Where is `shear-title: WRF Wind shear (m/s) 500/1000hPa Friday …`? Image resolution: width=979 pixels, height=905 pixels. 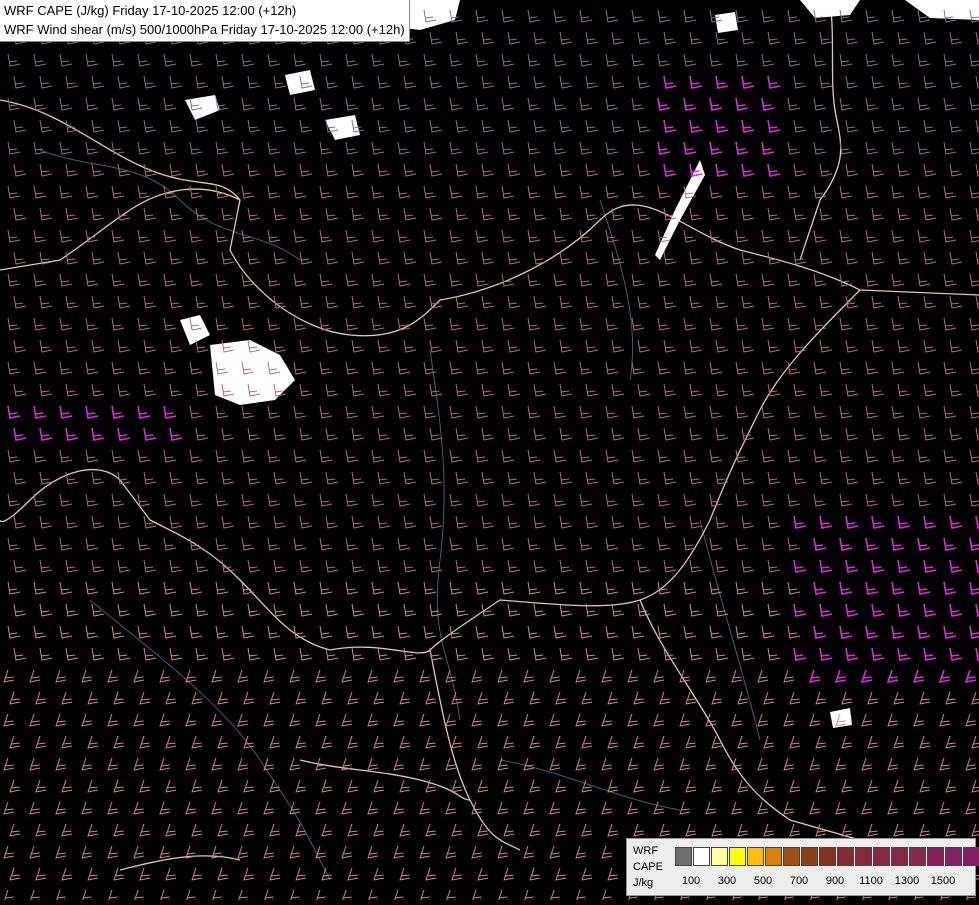
shear-title: WRF Wind shear (m/s) 500/1000hPa Friday … is located at coordinates (204, 29).